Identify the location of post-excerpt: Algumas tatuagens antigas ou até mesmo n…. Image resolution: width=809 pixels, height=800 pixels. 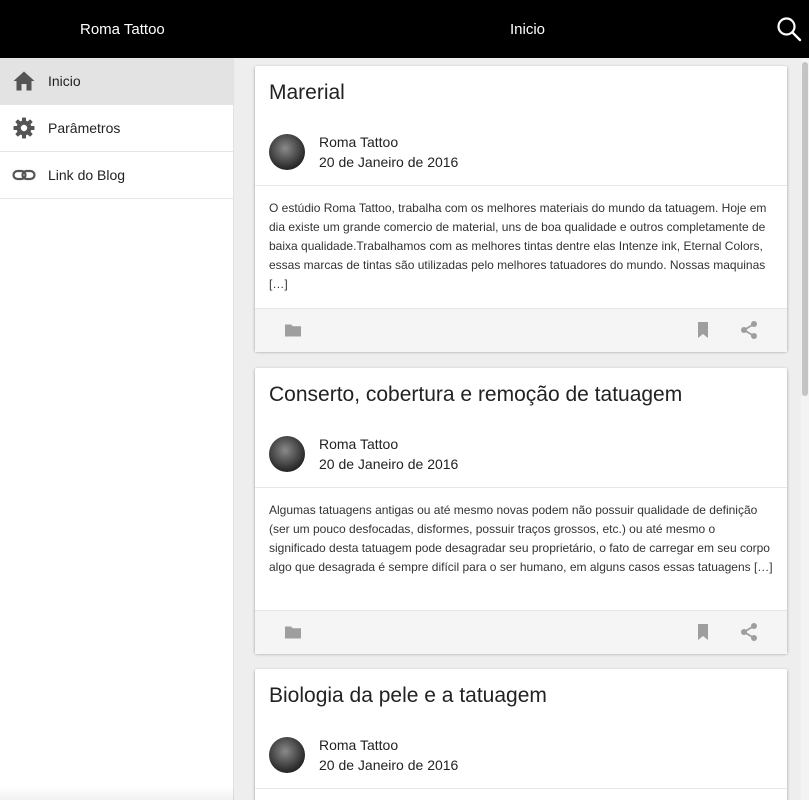
(521, 538).